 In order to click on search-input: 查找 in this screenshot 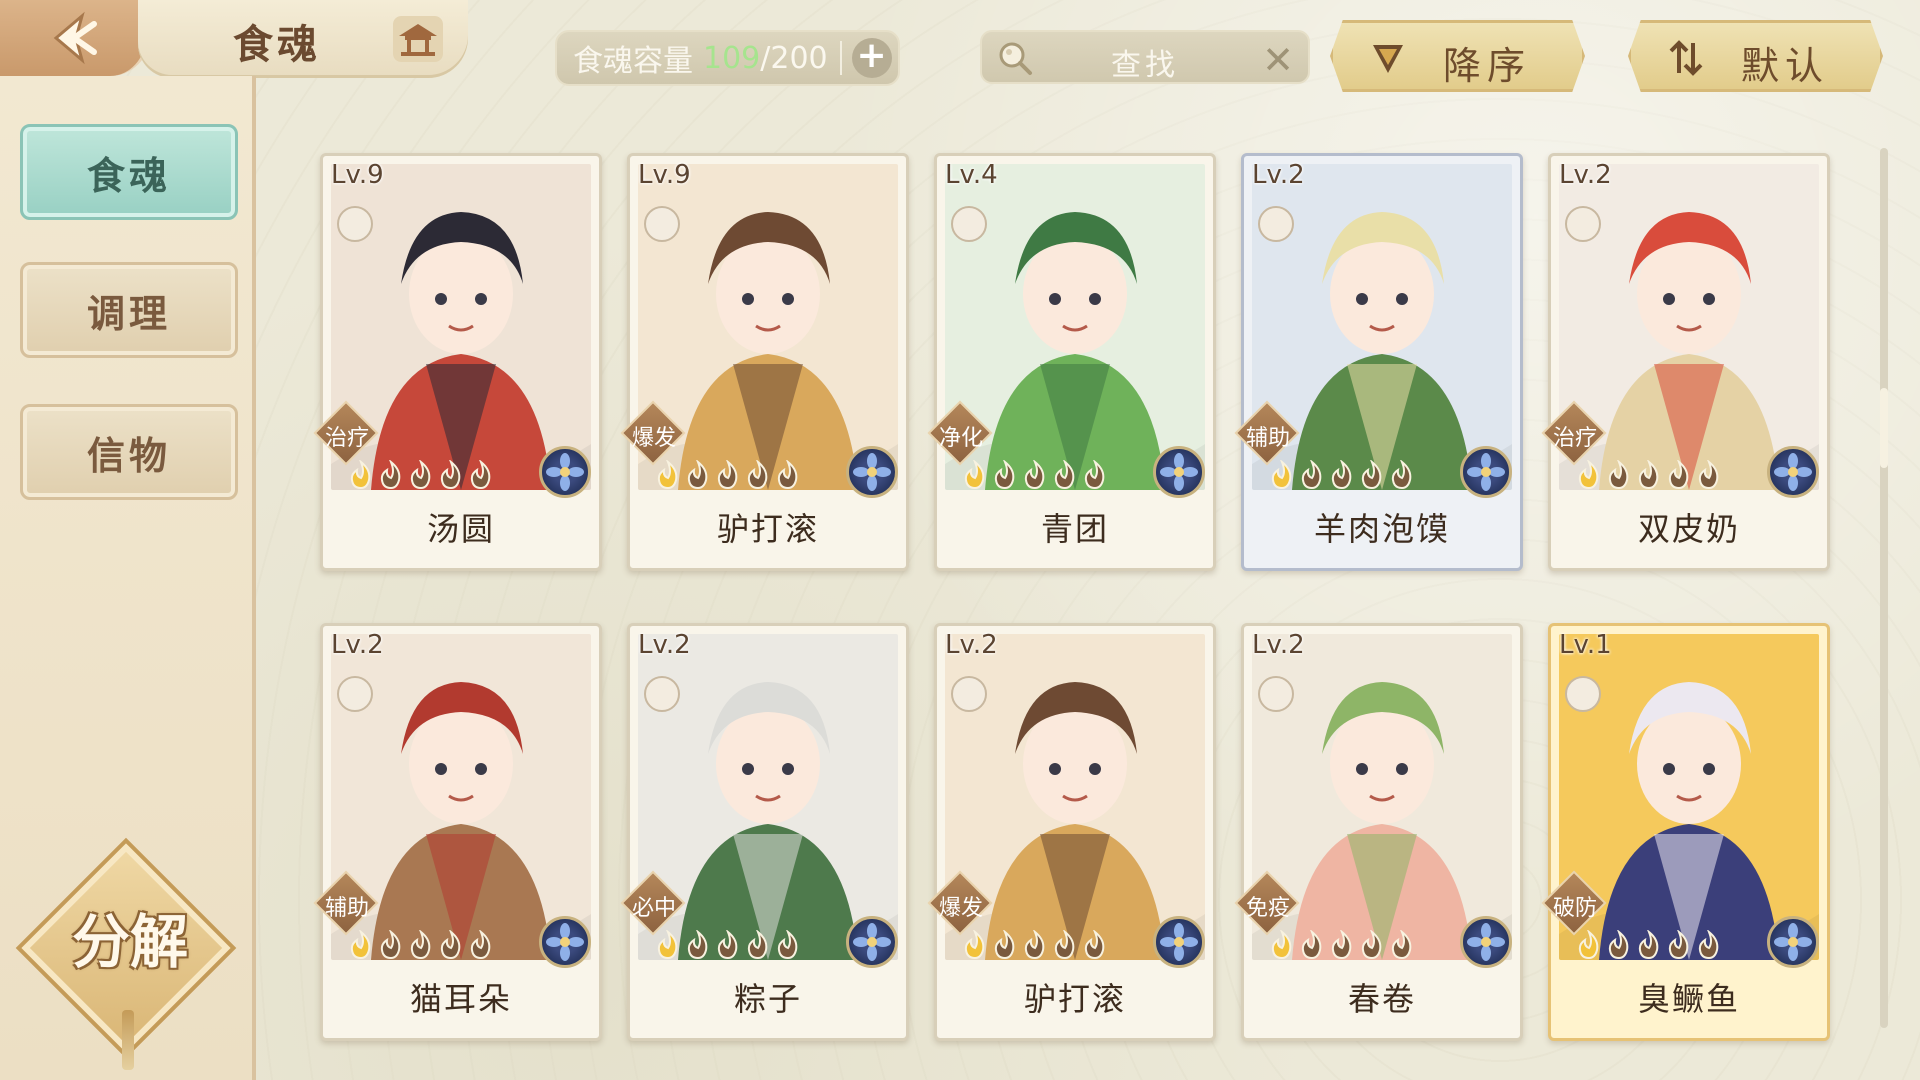, I will do `click(1145, 62)`.